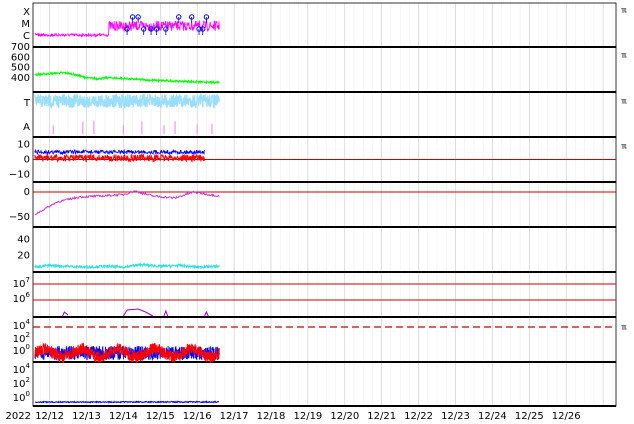 The height and width of the screenshot is (424, 634). What do you see at coordinates (418, 416) in the screenshot?
I see `x-axis-tick-label: 12/22` at bounding box center [418, 416].